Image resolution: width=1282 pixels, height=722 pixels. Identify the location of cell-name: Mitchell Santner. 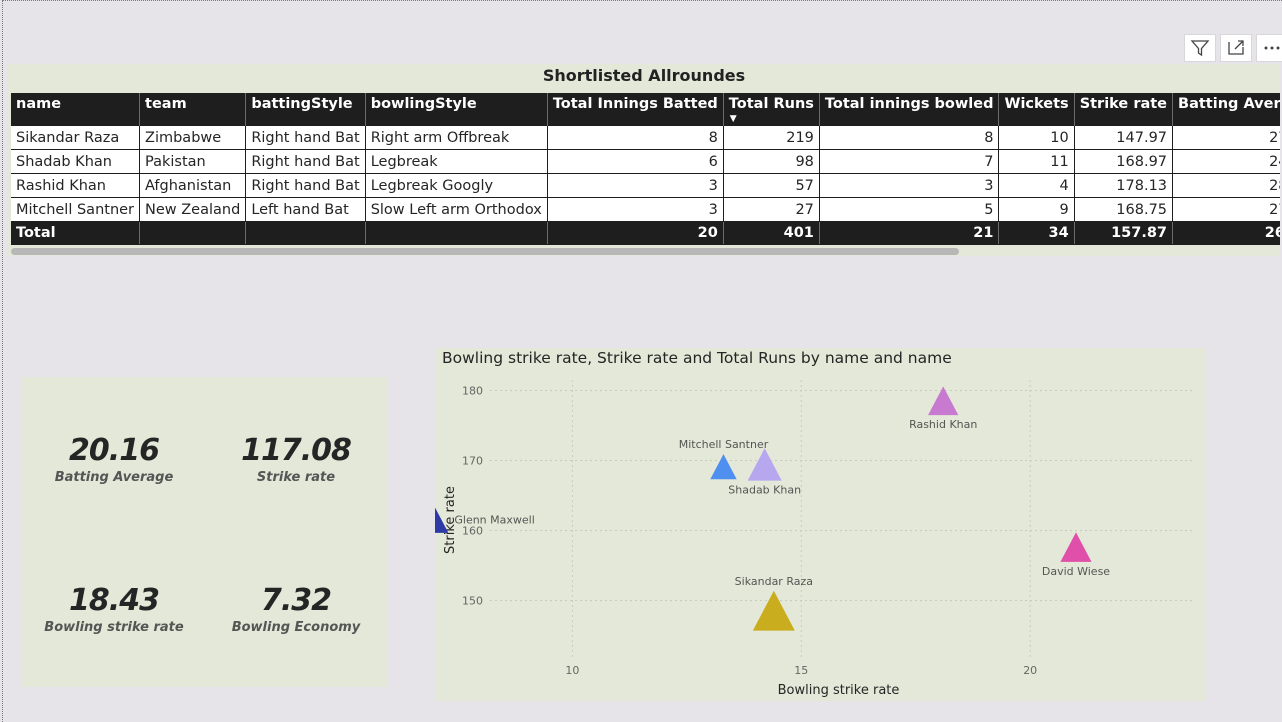
(76, 209).